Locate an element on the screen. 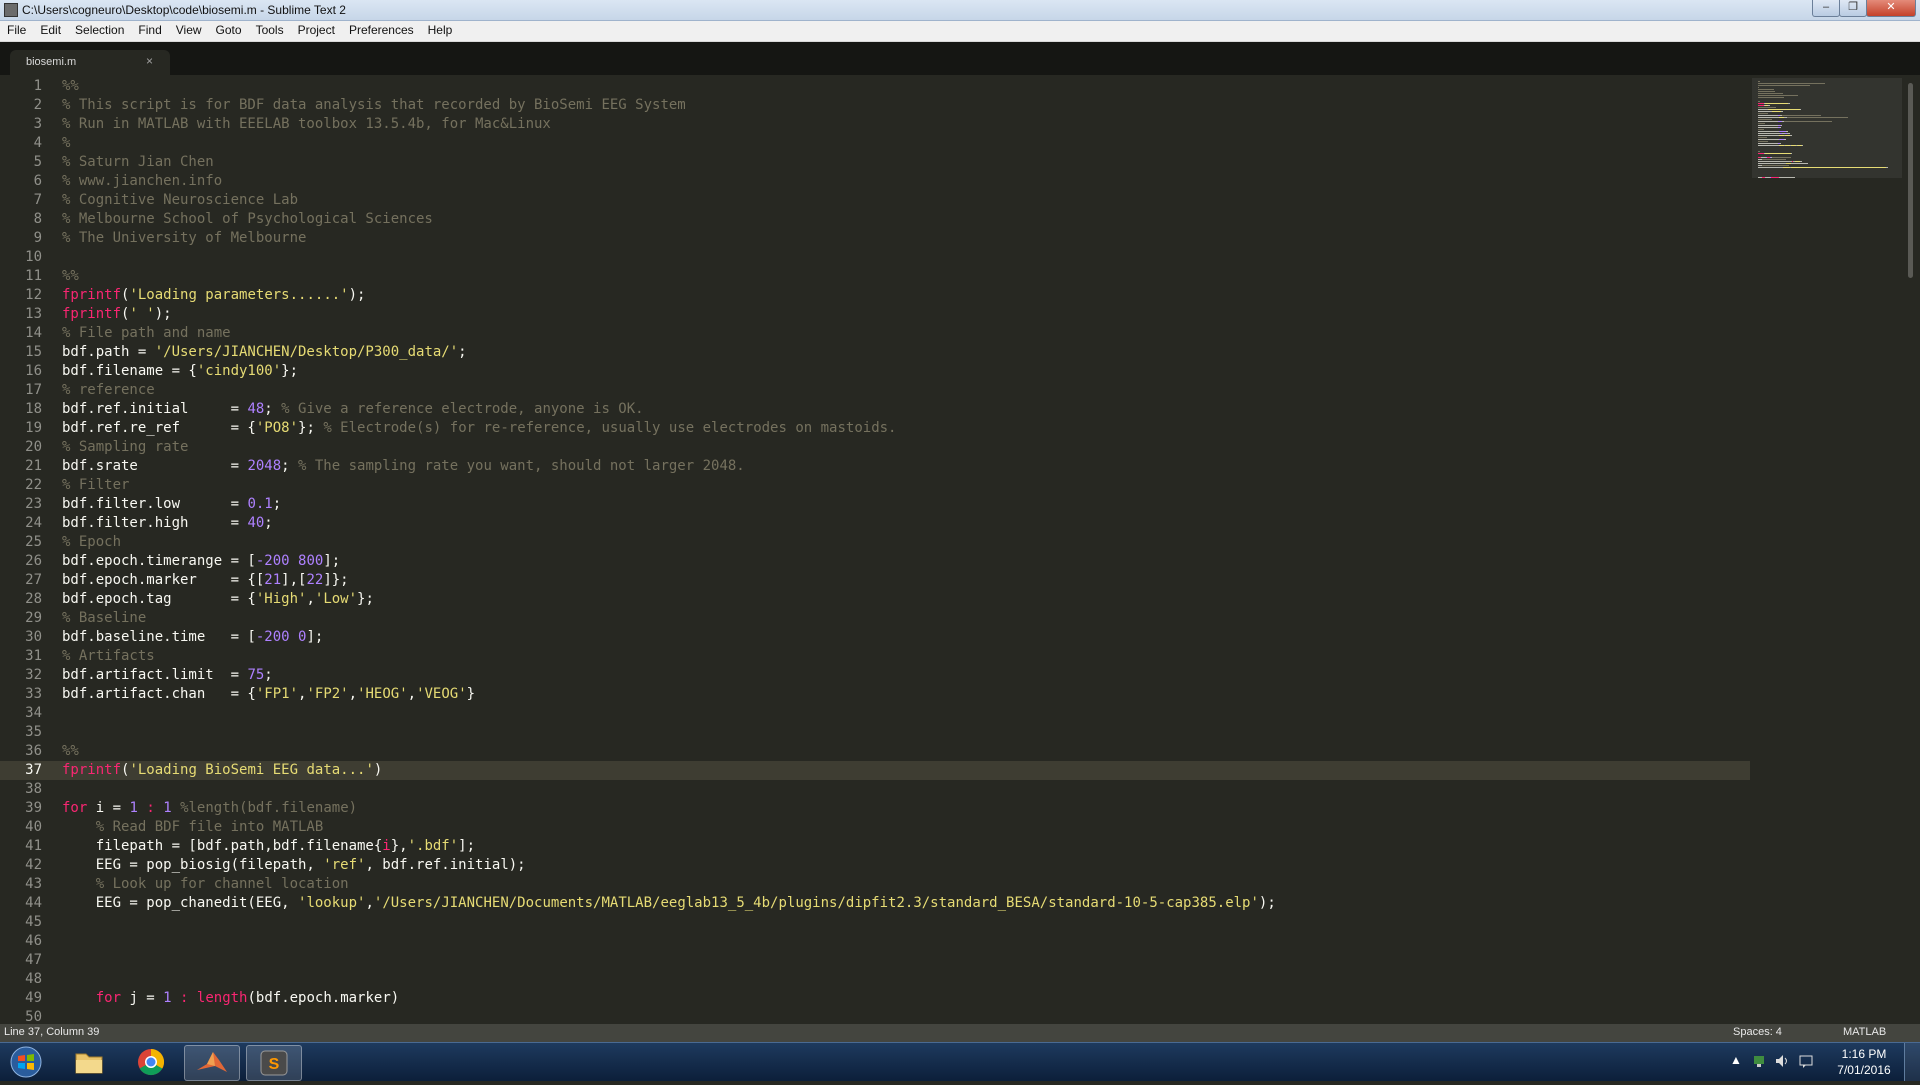 This screenshot has width=1920, height=1085. code-line: bdf.filename = {'cindy100'}; is located at coordinates (180, 371).